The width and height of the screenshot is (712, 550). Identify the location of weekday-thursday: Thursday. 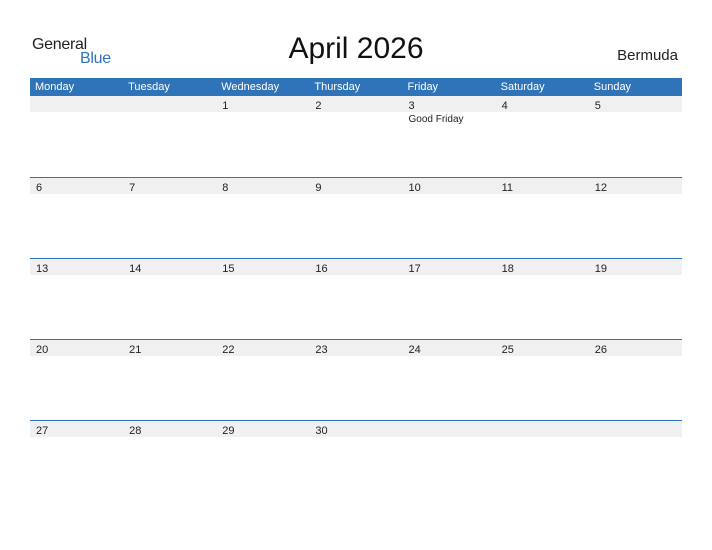
(337, 87).